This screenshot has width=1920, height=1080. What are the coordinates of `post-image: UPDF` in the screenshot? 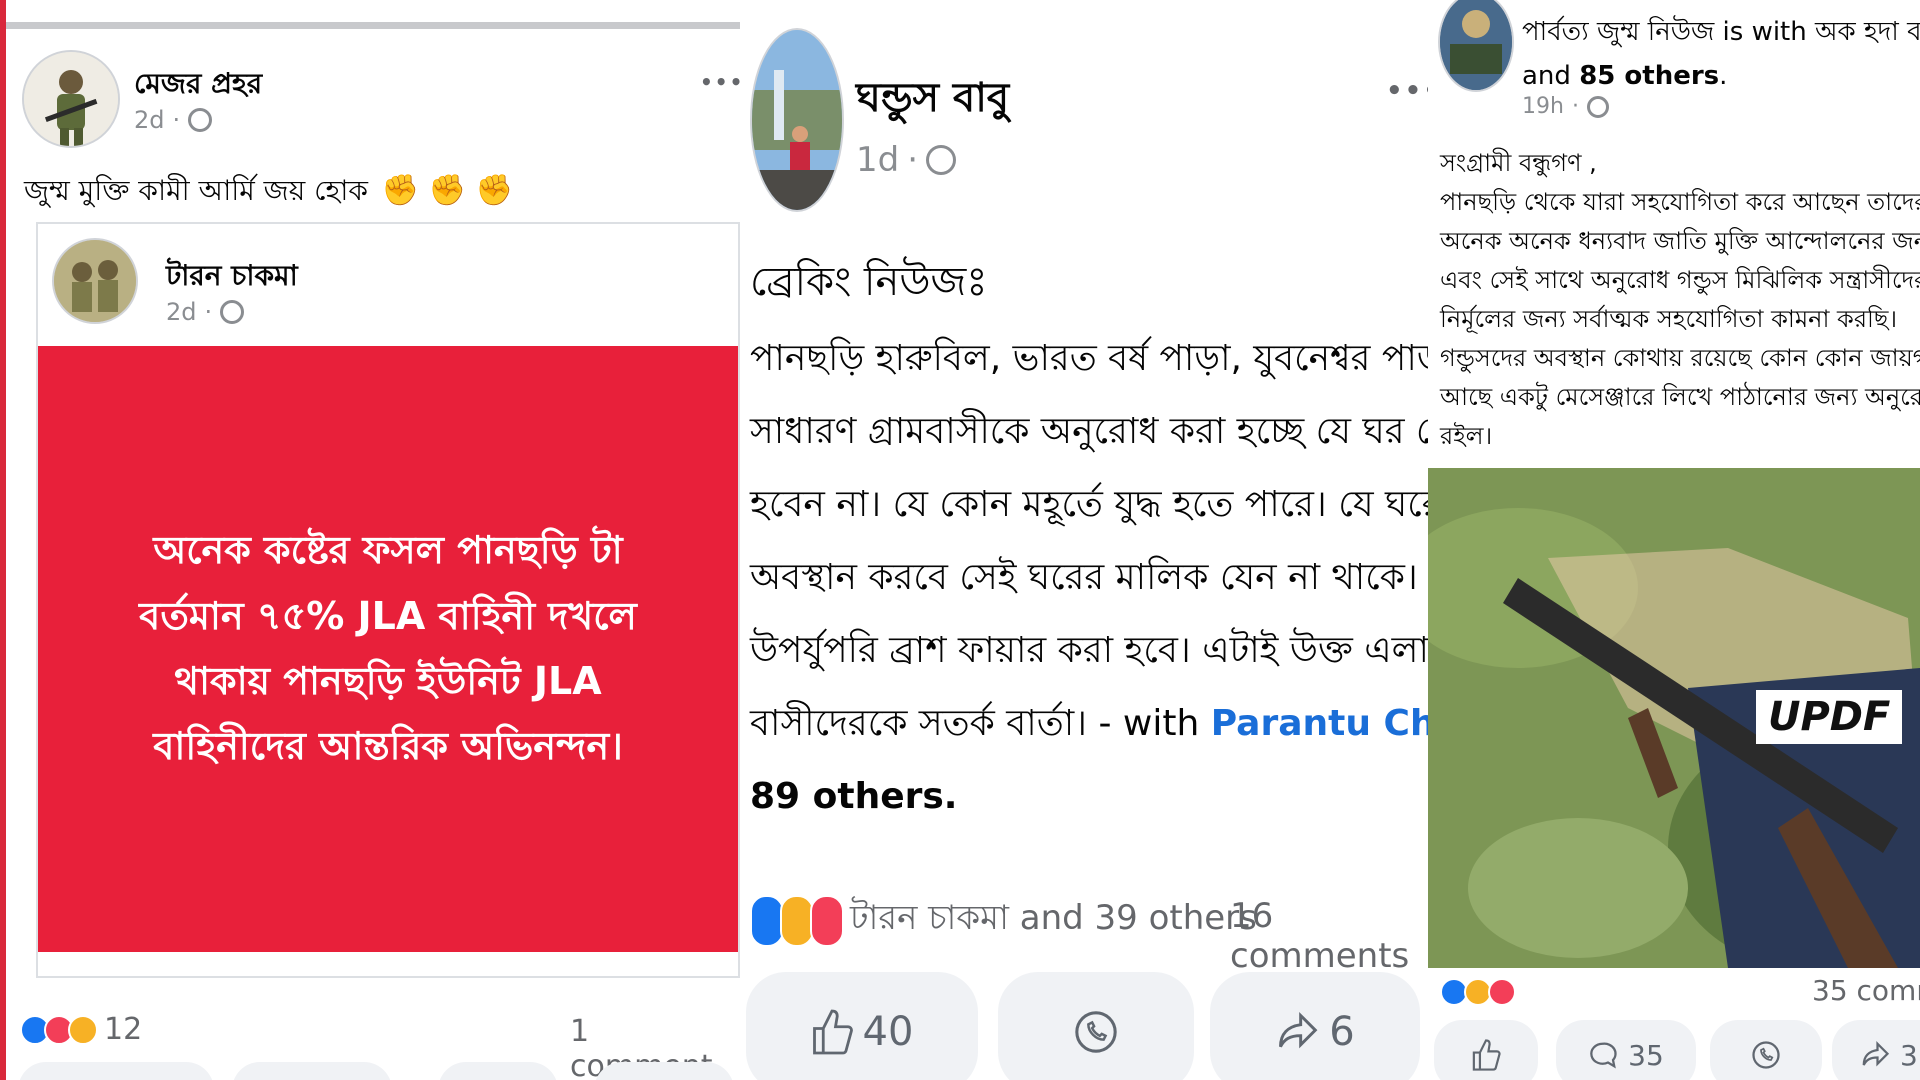 It's located at (1674, 718).